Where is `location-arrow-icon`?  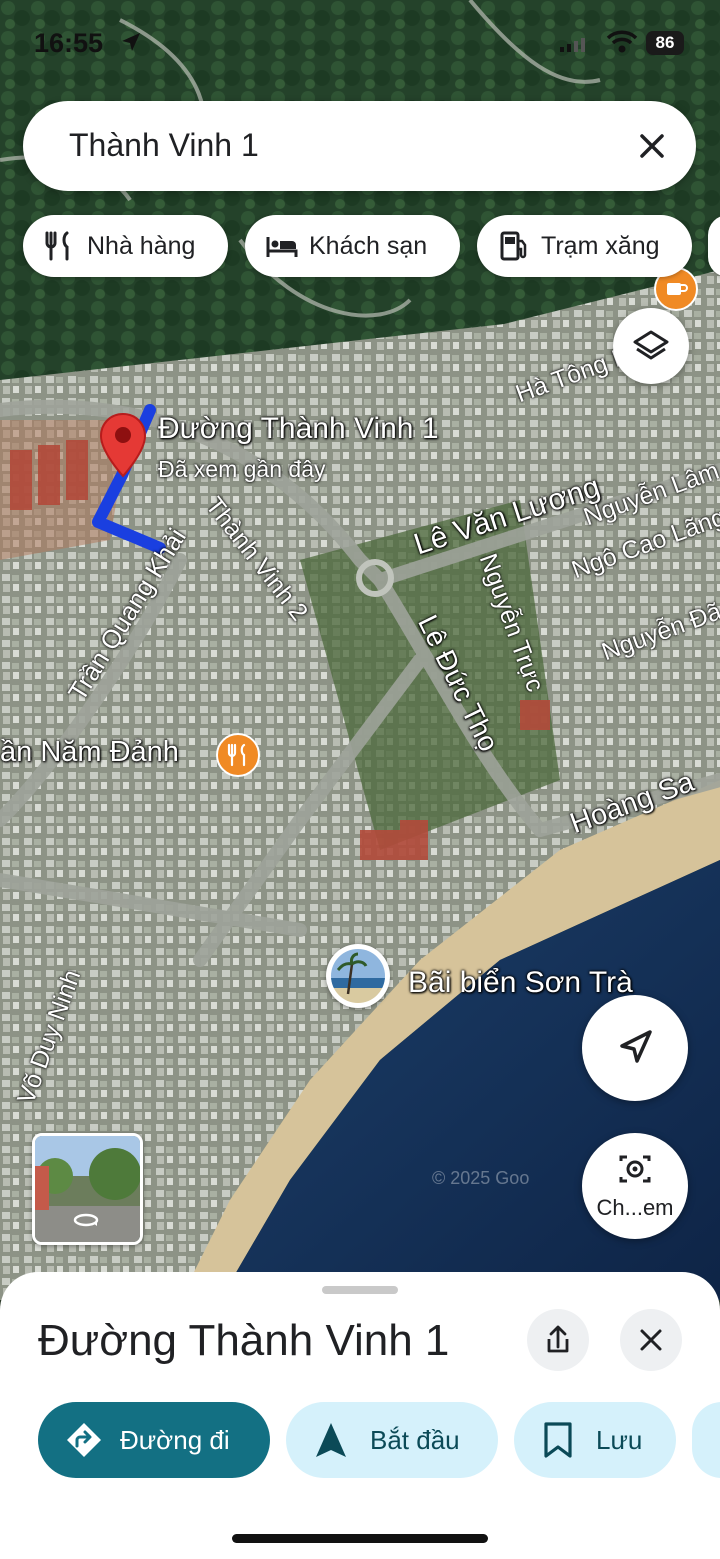 location-arrow-icon is located at coordinates (131, 42).